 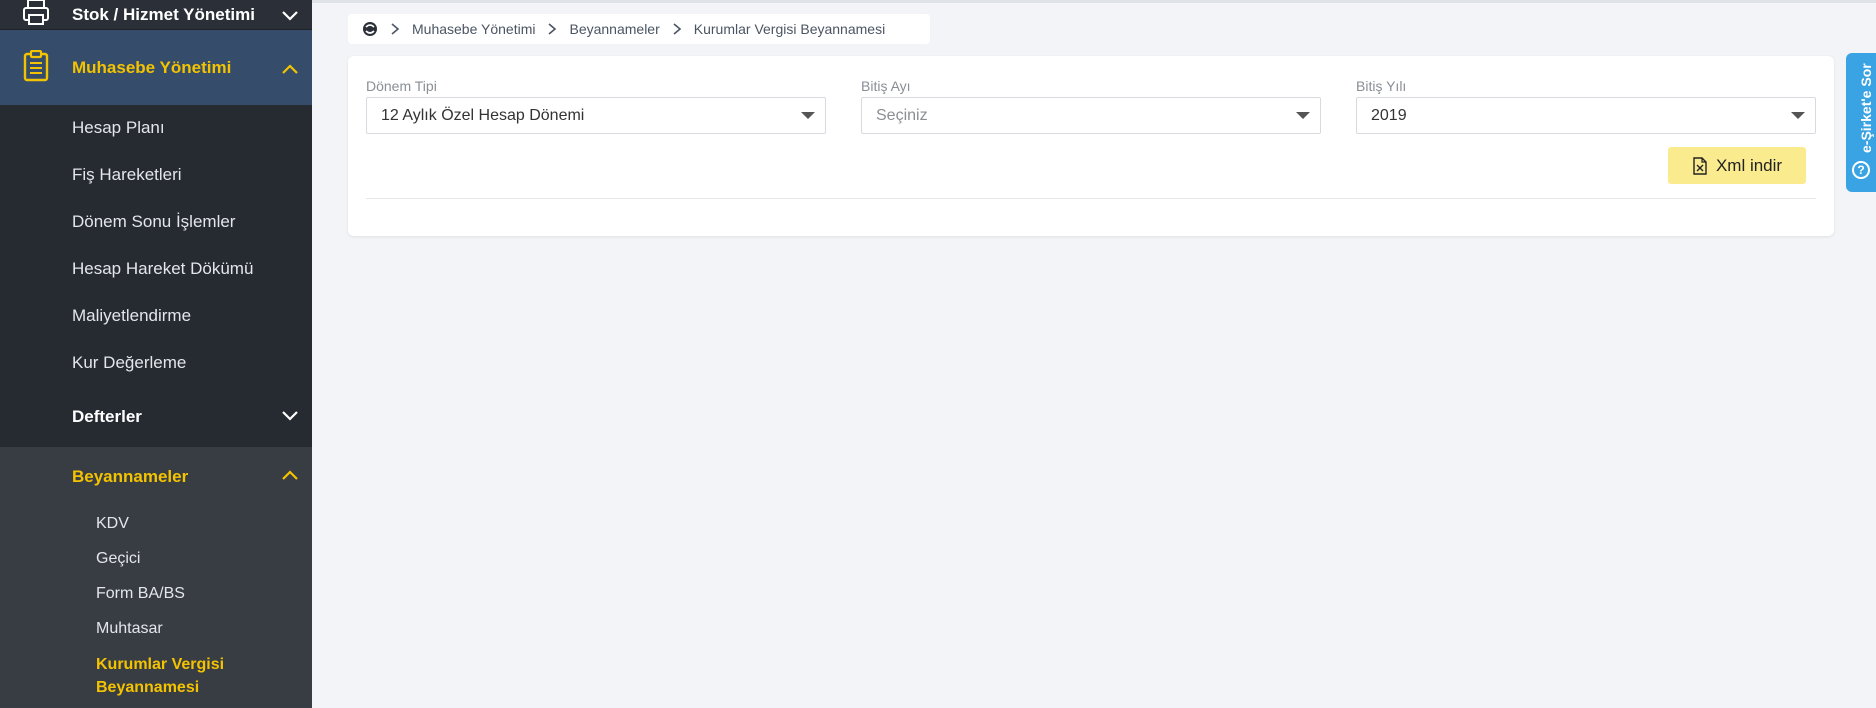 I want to click on sidebar-section-muhasebe: Muhasebe Yönetimi, so click(x=156, y=67).